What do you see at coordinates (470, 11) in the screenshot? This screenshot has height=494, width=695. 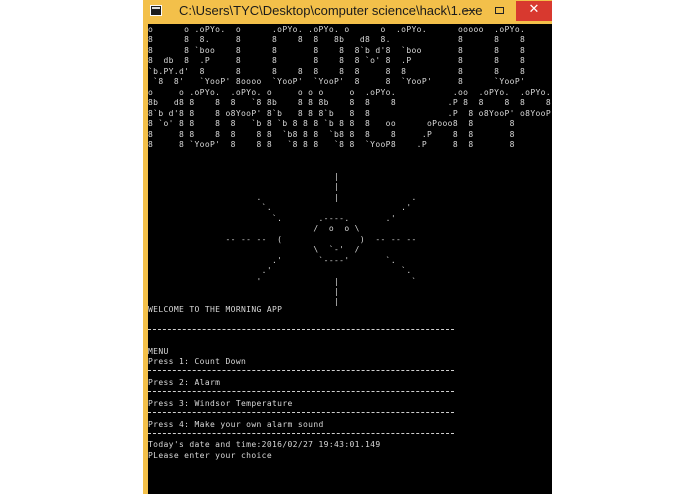 I see `minimize-button: —` at bounding box center [470, 11].